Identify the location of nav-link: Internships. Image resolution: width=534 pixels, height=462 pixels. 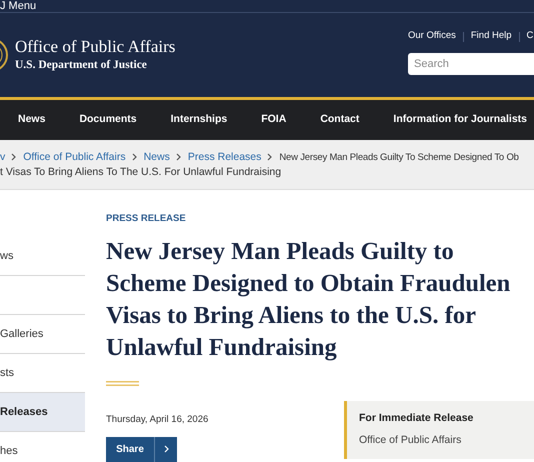
(199, 120).